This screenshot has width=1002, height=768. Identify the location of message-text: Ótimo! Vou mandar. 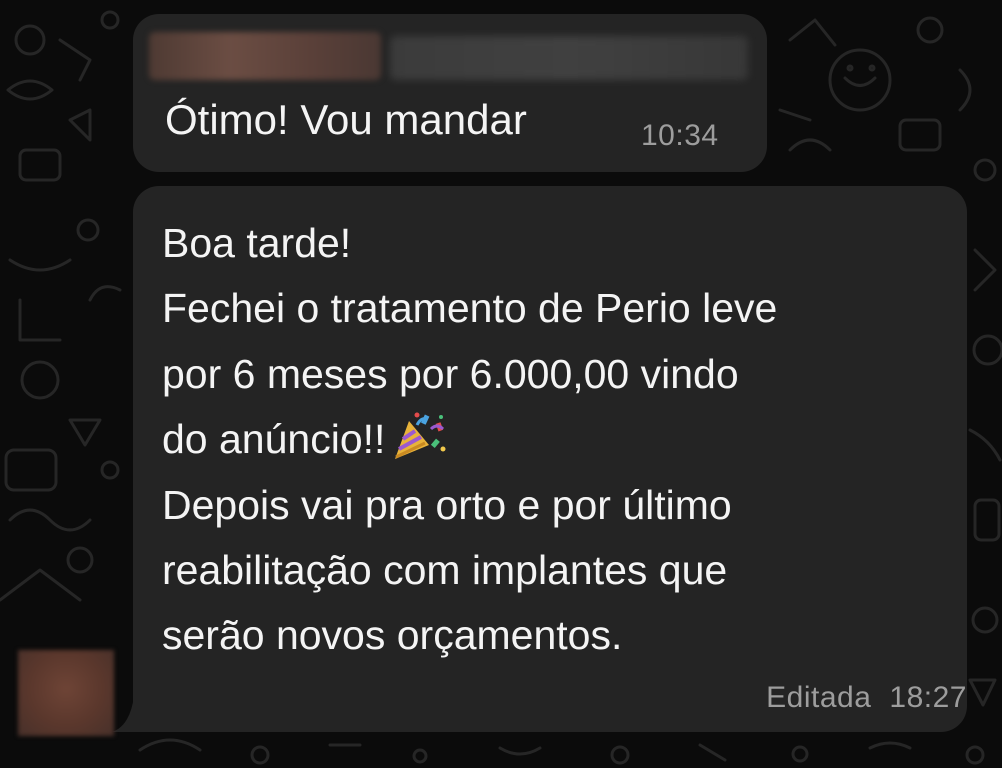
(346, 119).